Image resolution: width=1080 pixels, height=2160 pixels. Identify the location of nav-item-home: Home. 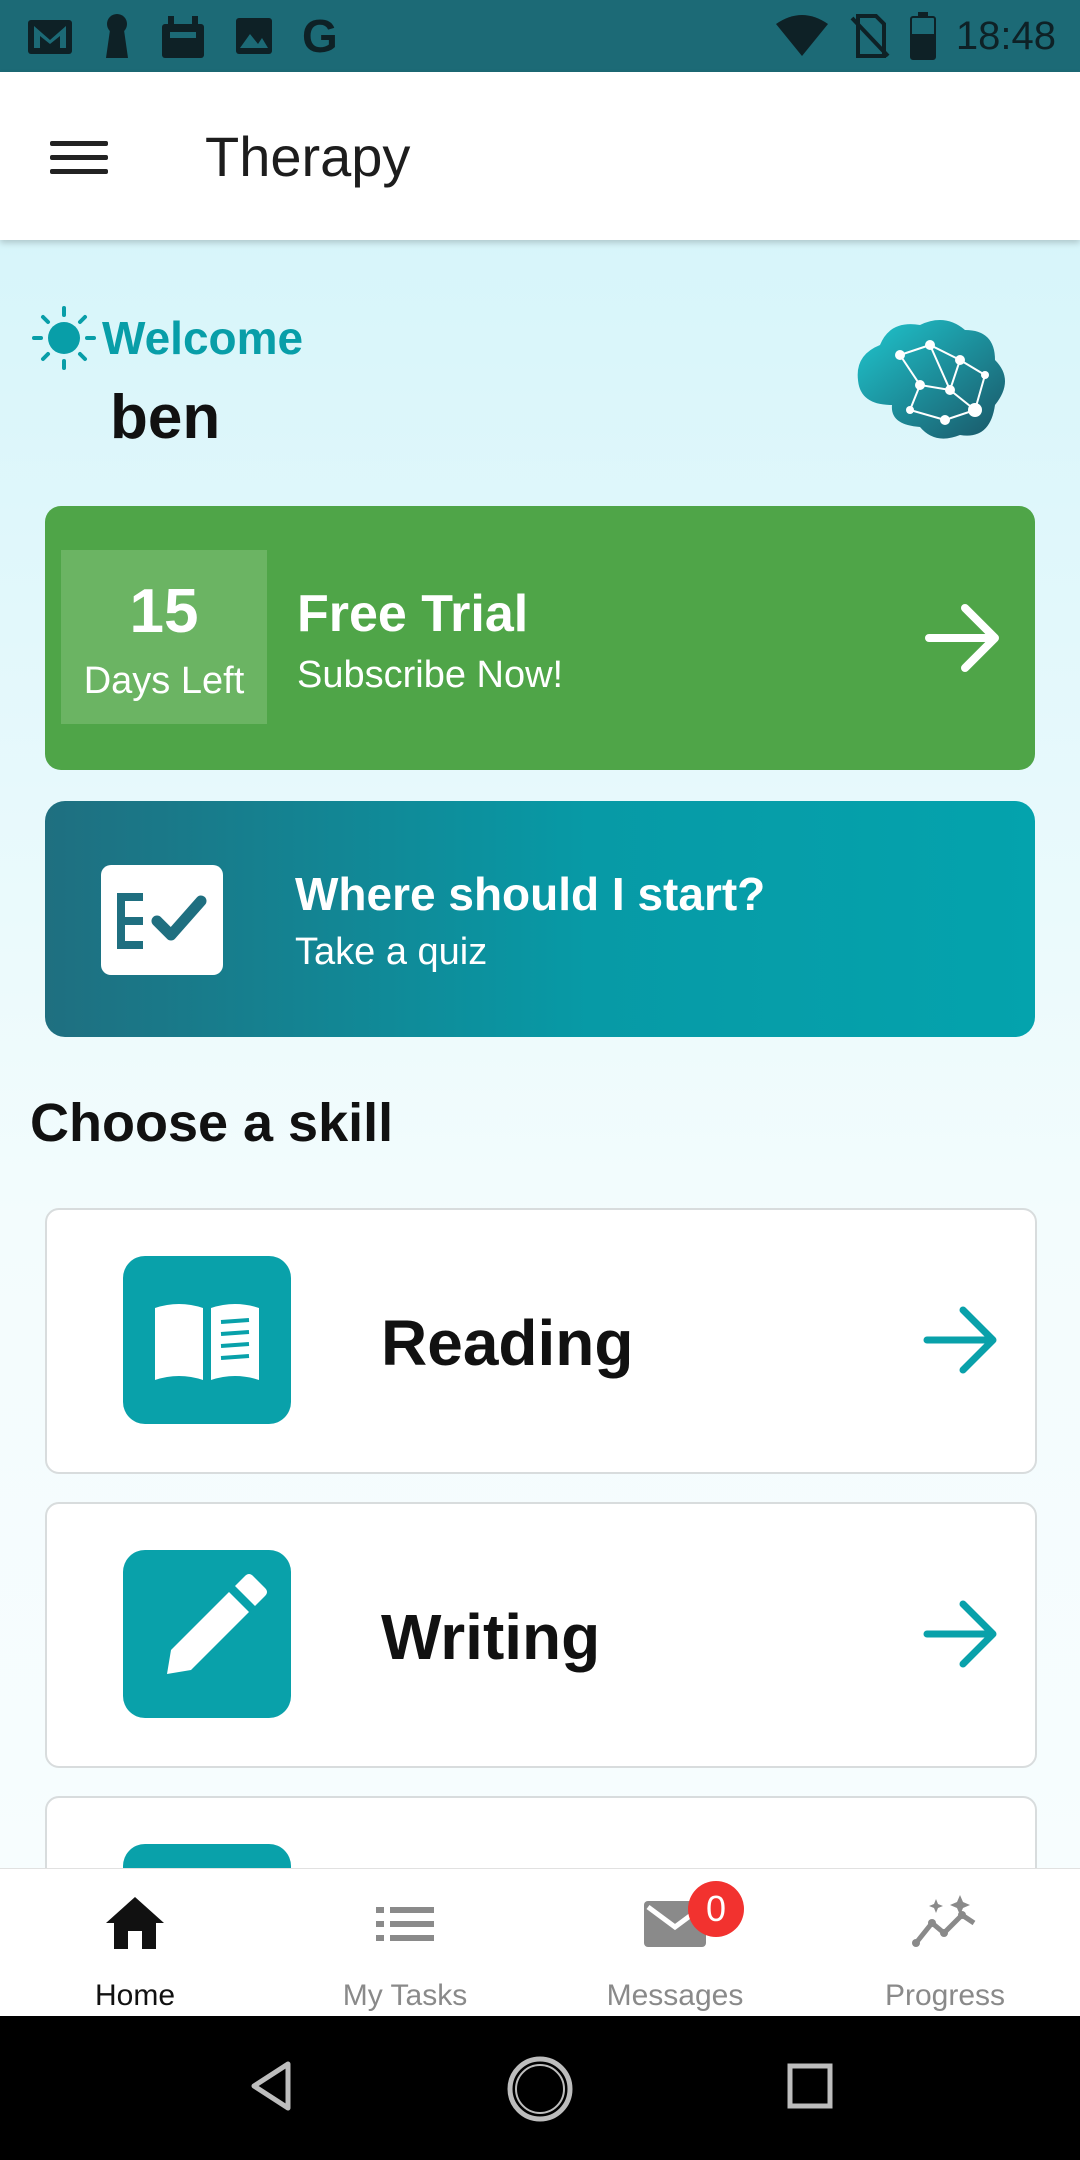
(135, 1943).